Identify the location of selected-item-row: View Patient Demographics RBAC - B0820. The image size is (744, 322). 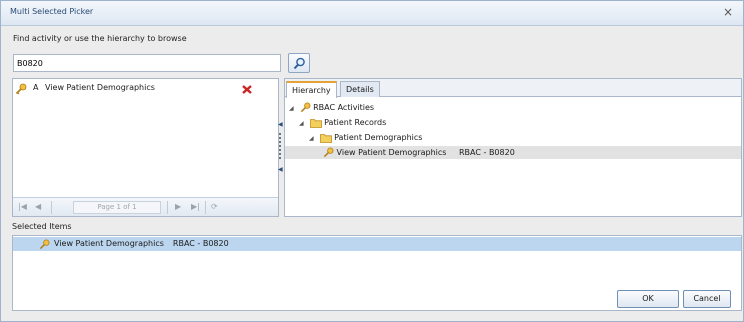
(377, 244).